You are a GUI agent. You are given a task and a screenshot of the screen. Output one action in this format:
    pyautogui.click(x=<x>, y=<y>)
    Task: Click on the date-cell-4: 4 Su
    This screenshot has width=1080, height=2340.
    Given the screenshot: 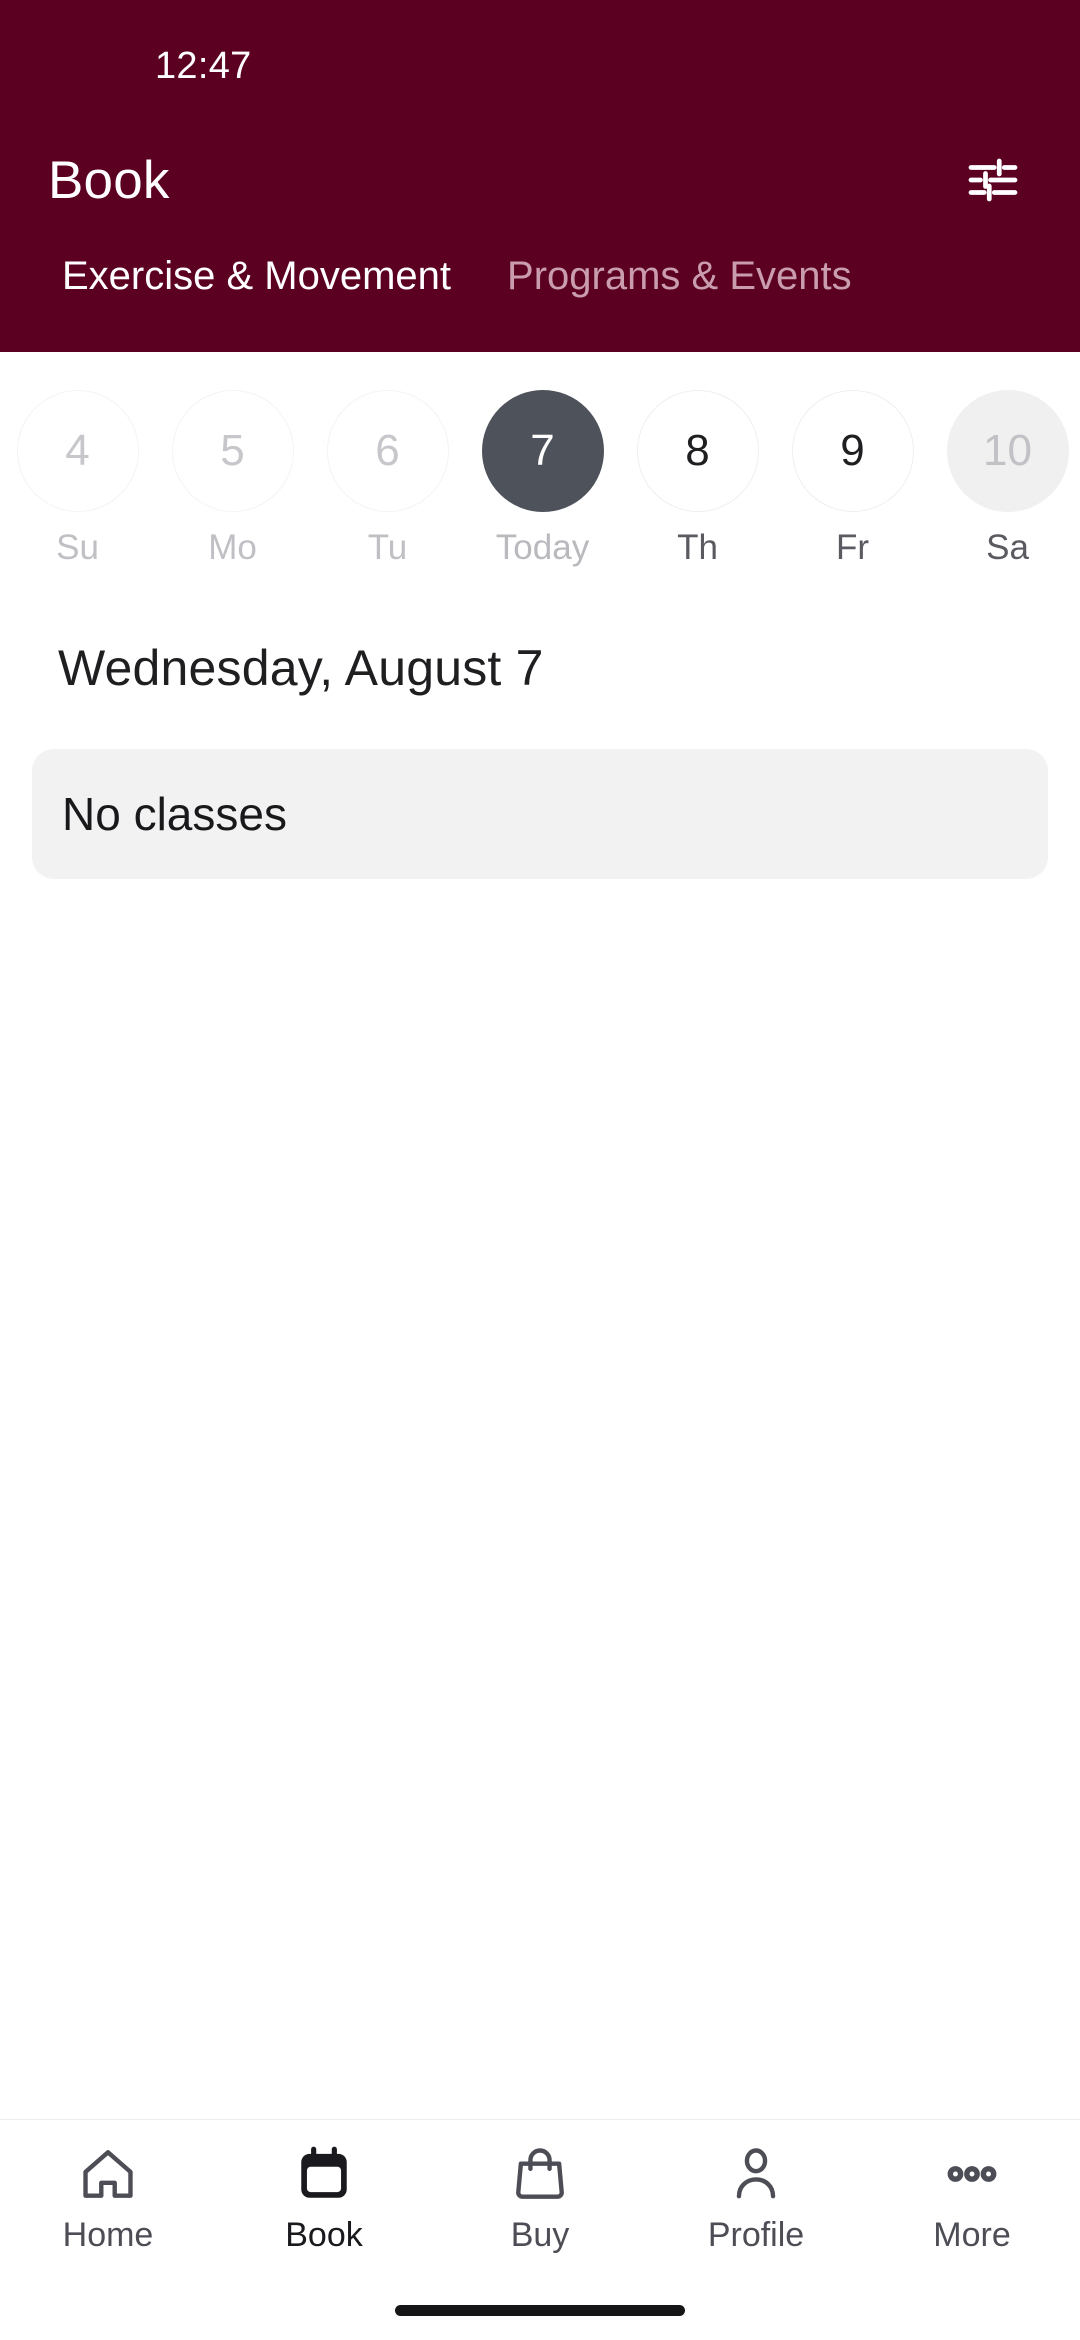 What is the action you would take?
    pyautogui.click(x=77, y=477)
    